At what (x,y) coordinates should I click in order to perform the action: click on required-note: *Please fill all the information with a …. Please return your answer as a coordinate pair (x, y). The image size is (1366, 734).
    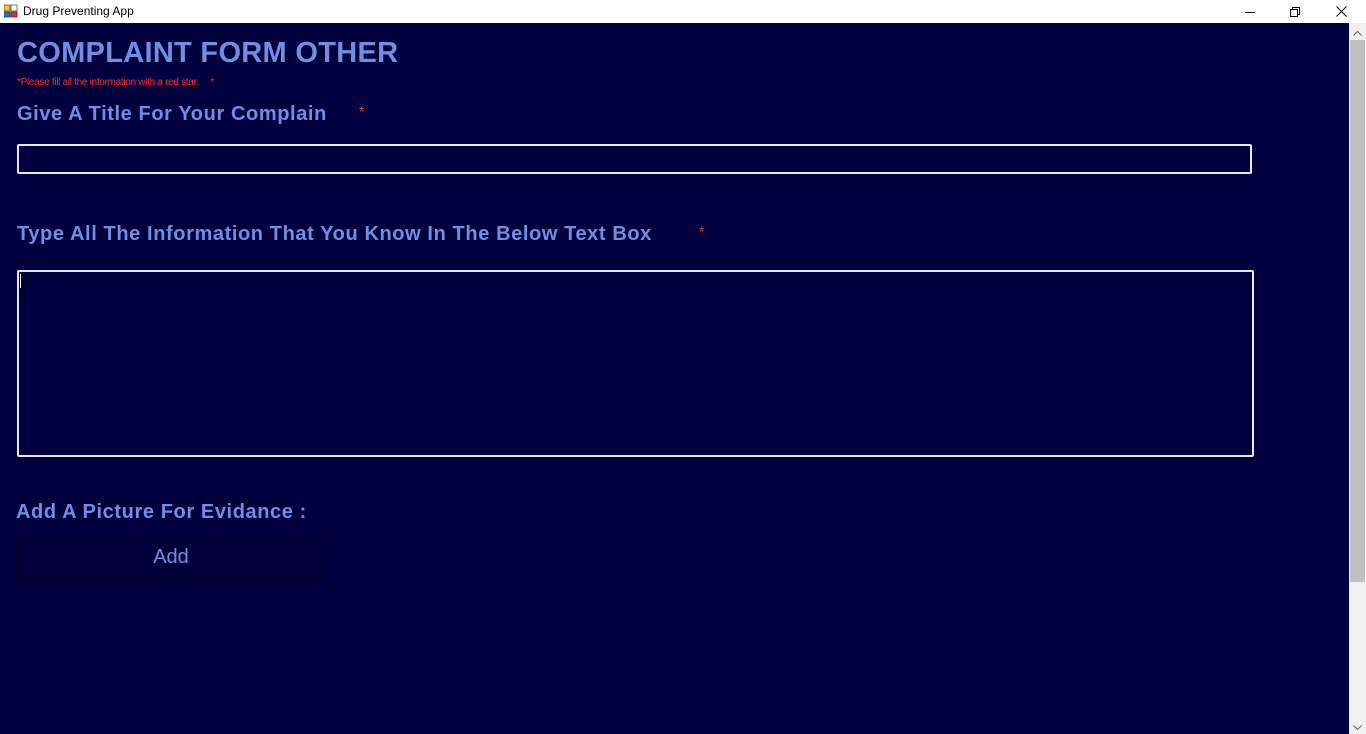
    Looking at the image, I should click on (115, 82).